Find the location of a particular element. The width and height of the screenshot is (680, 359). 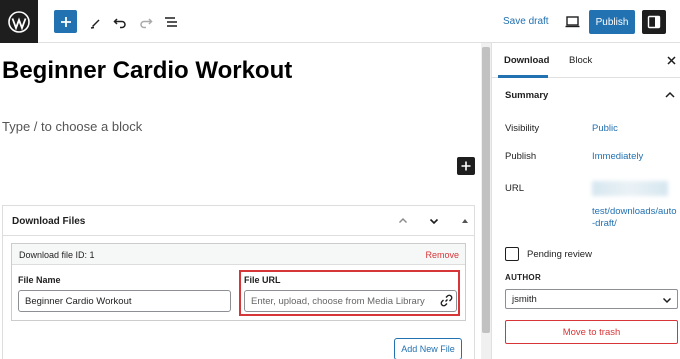

add-block-button is located at coordinates (65, 21).